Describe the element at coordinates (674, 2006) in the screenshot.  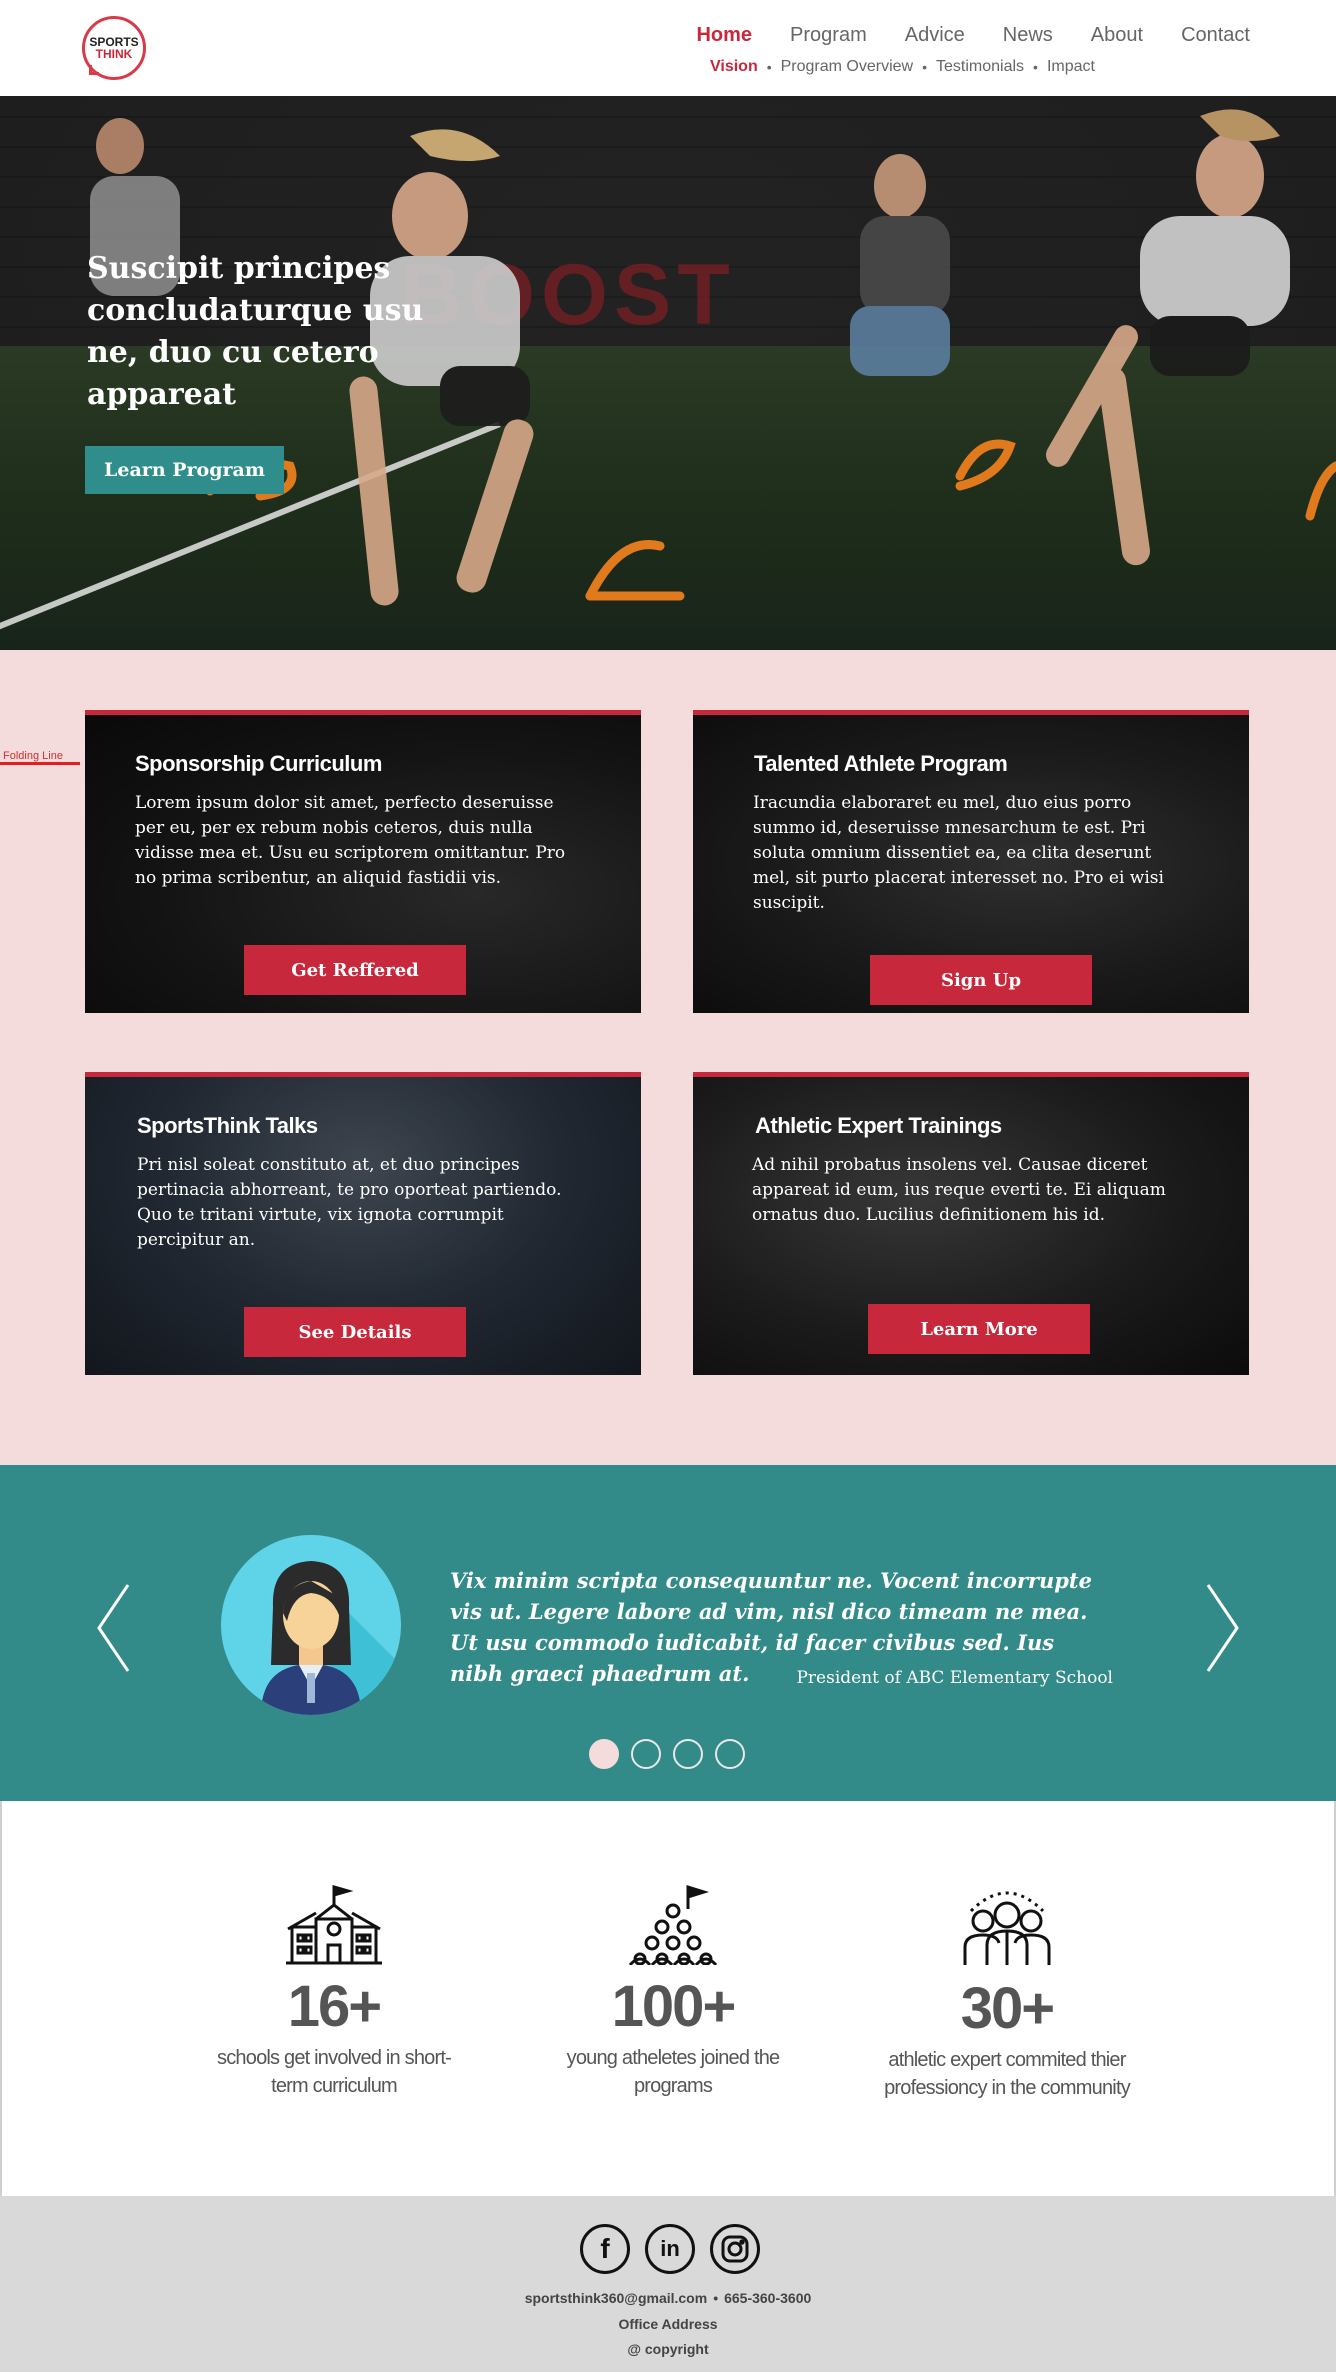
I see `stat-number: 100+` at that location.